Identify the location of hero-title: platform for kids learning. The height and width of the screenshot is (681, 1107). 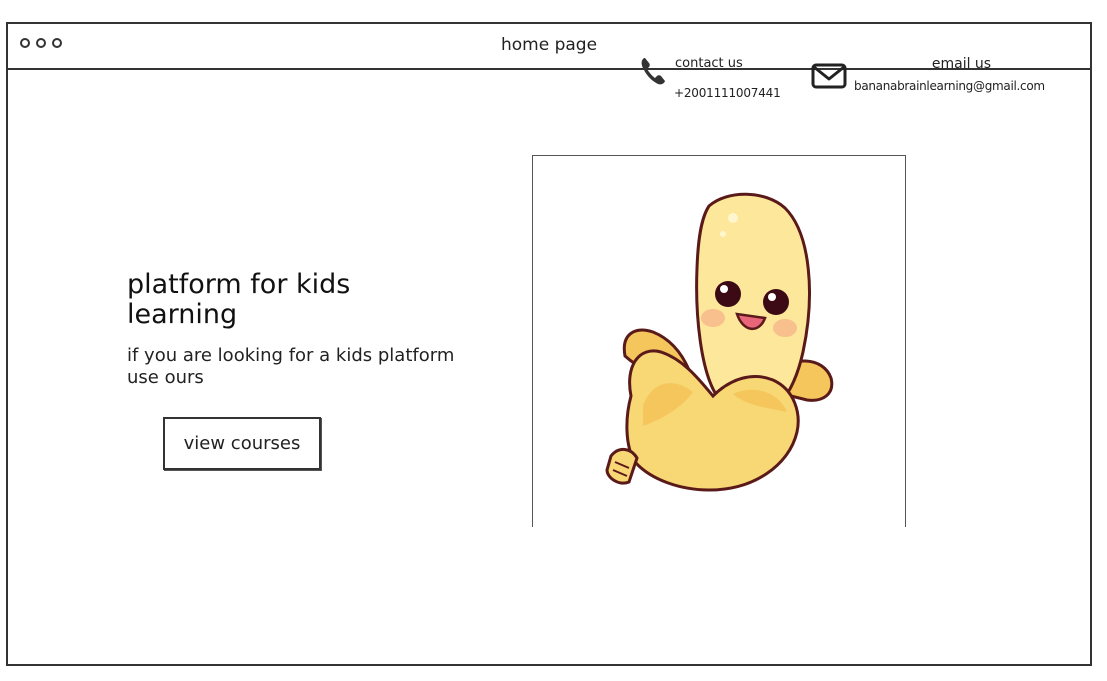
(239, 299).